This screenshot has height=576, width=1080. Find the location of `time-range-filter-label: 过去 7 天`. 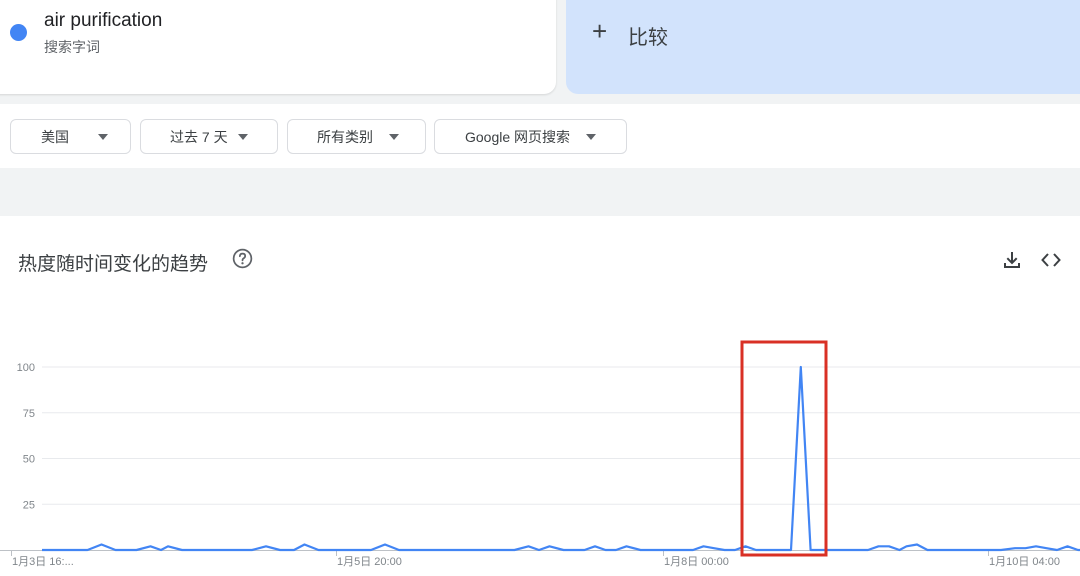

time-range-filter-label: 过去 7 天 is located at coordinates (199, 136).